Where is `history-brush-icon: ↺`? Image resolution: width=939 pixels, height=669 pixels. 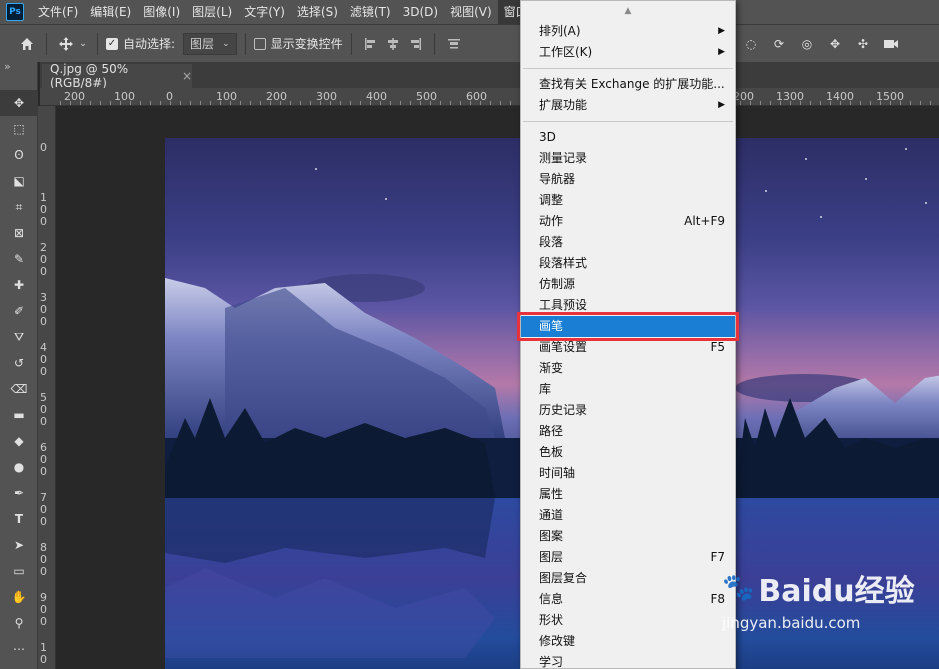
history-brush-icon: ↺ is located at coordinates (19, 363).